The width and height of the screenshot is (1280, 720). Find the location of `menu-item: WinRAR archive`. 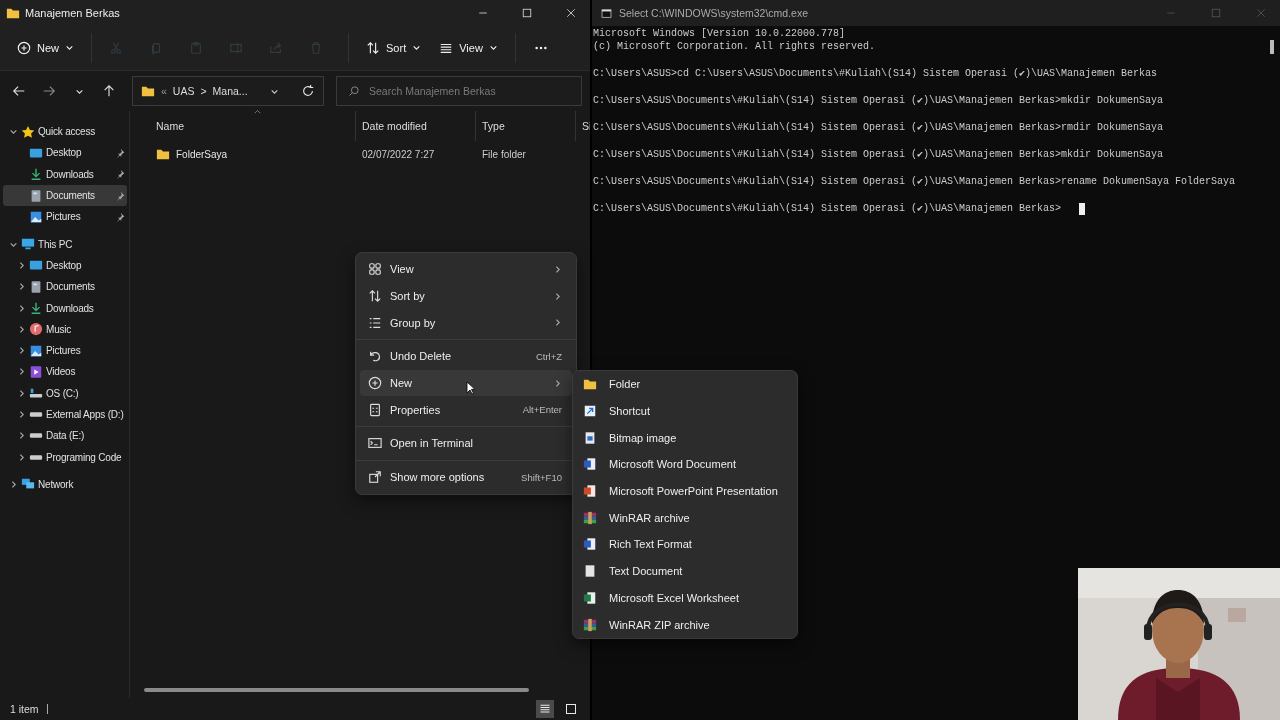

menu-item: WinRAR archive is located at coordinates (685, 518).